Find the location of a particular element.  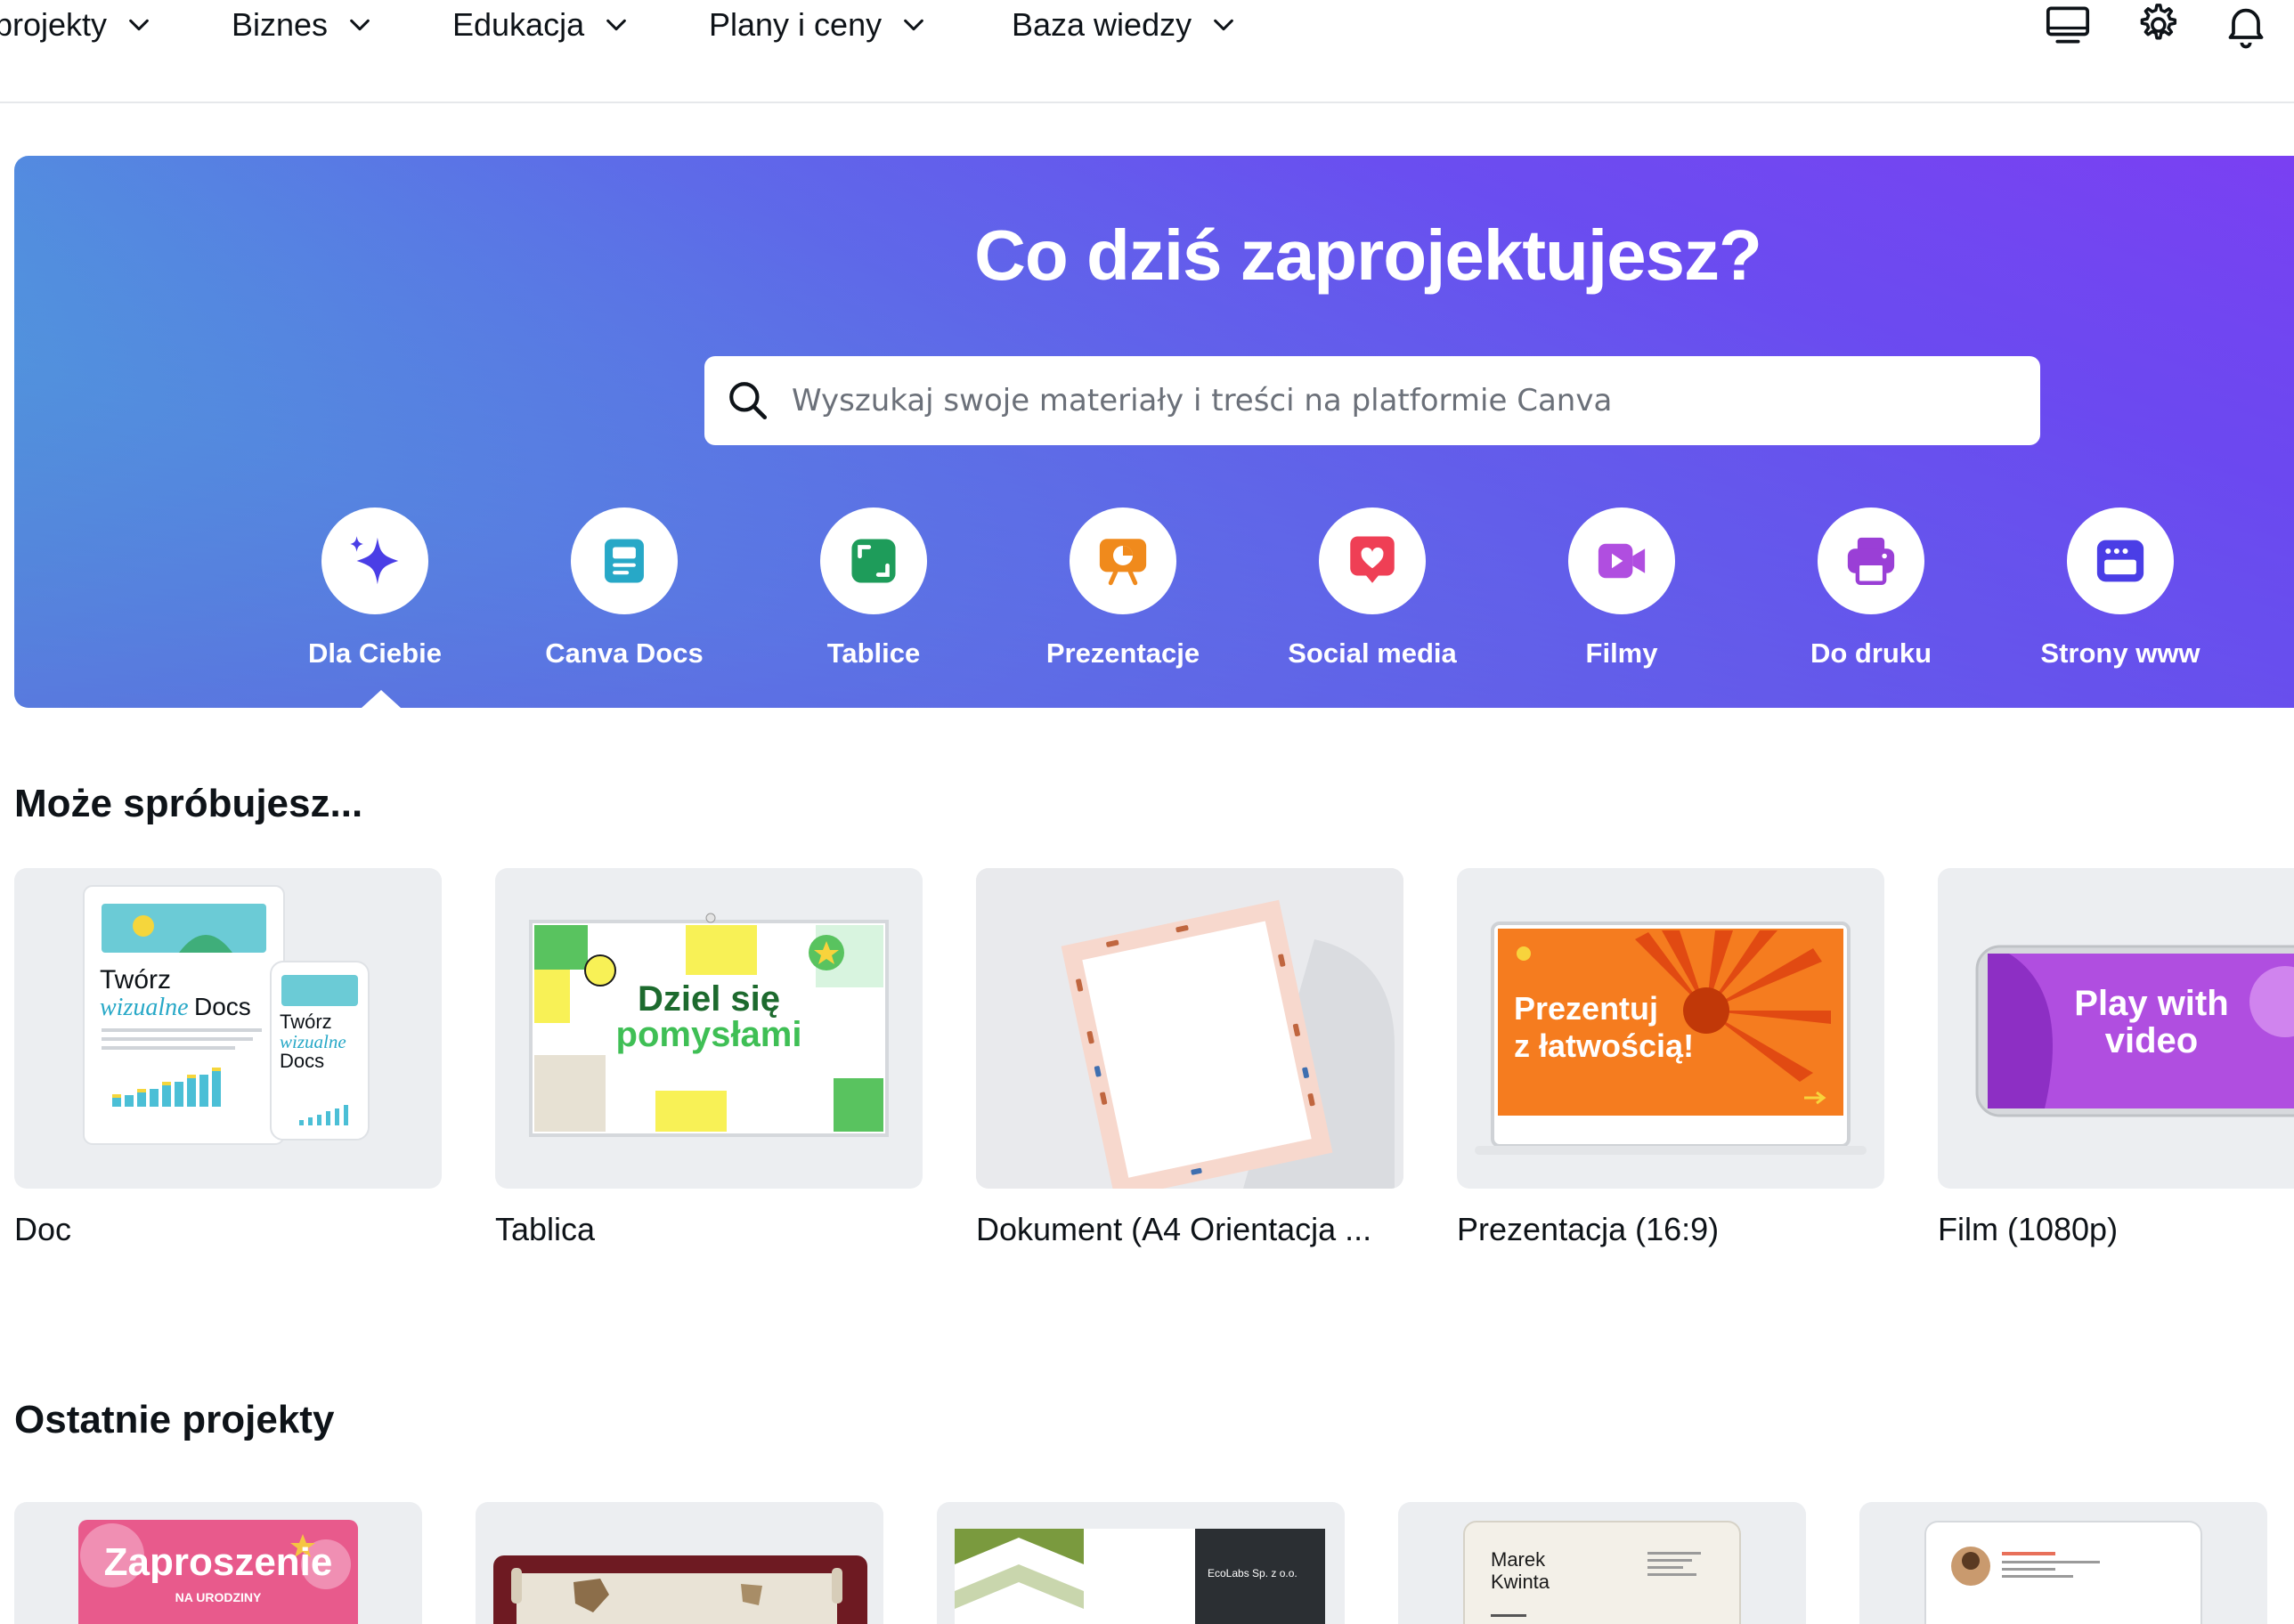

search-bar is located at coordinates (1372, 400).